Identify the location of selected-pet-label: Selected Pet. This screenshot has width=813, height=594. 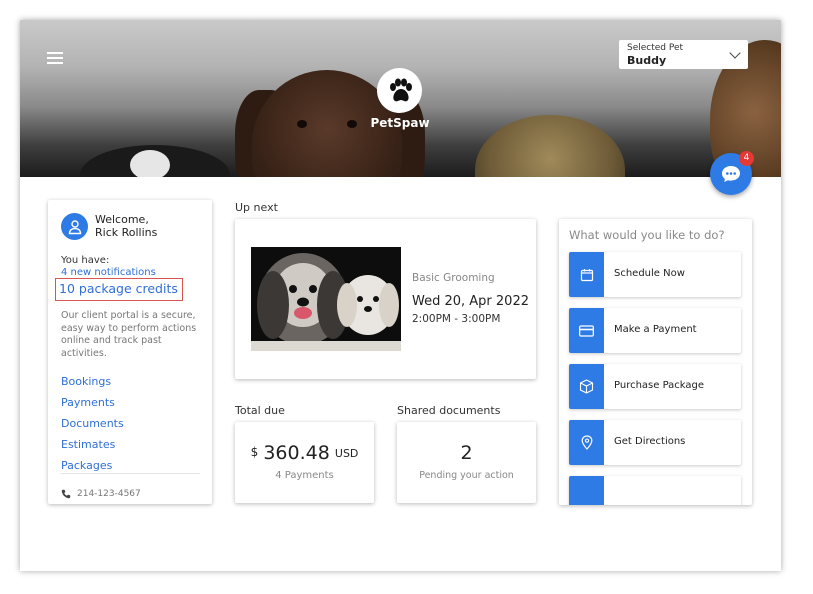
(655, 48).